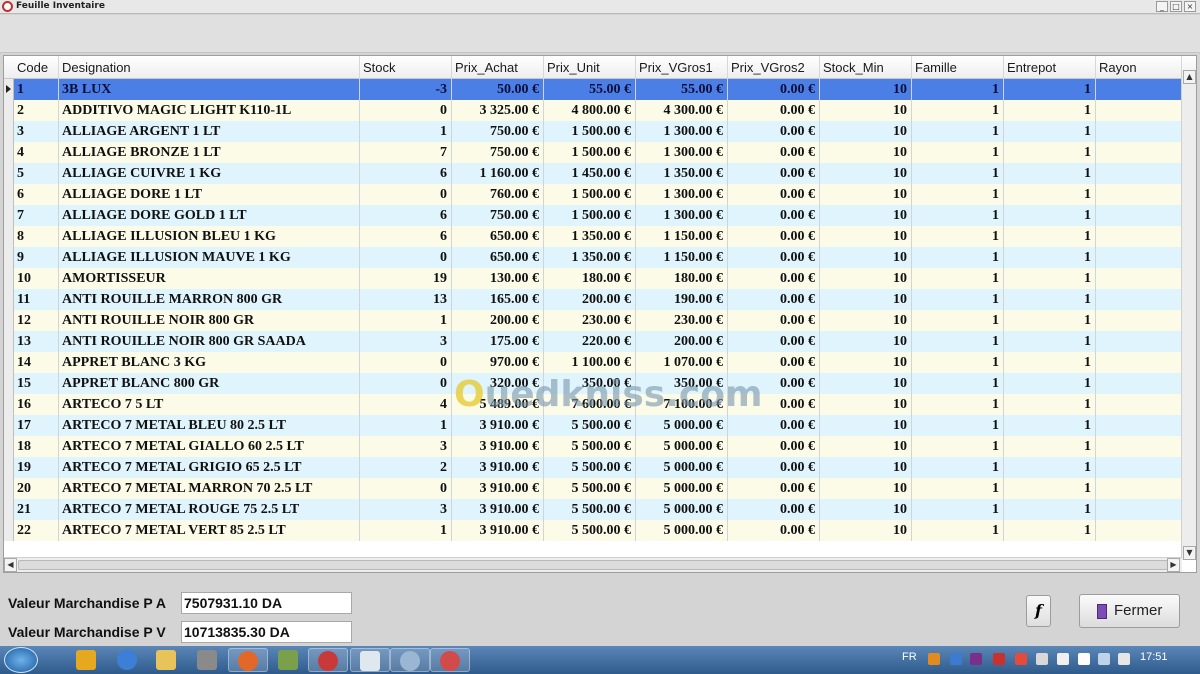 The image size is (1200, 674). Describe the element at coordinates (406, 257) in the screenshot. I see `cell-stock: 0` at that location.